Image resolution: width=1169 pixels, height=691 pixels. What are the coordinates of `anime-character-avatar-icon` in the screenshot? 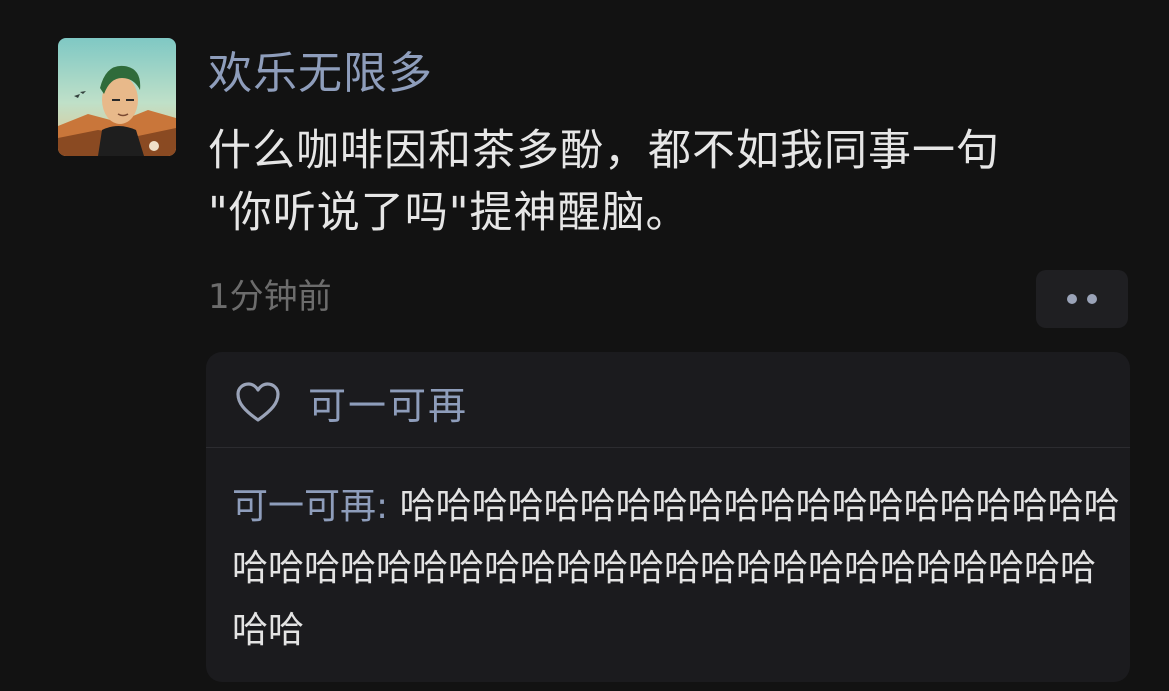 It's located at (117, 97).